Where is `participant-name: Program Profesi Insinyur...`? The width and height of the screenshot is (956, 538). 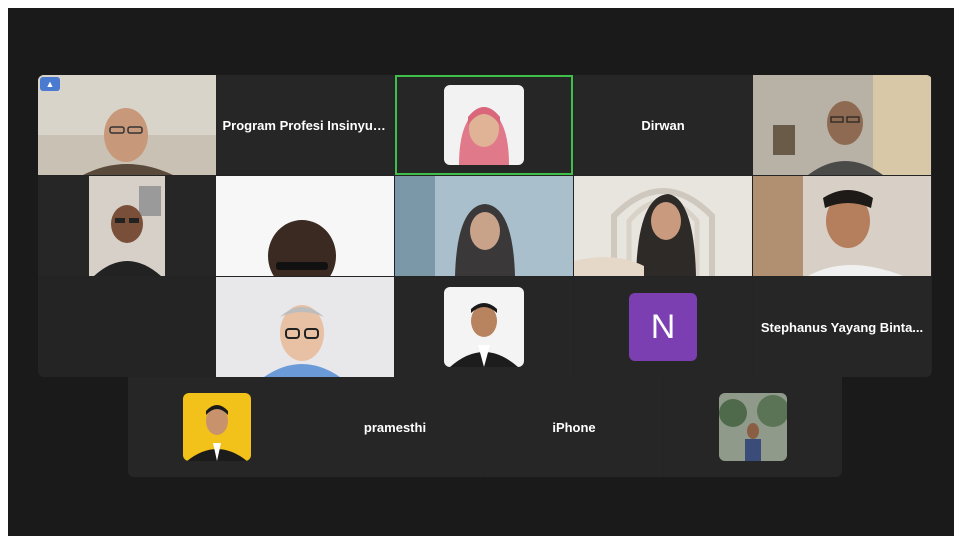 participant-name: Program Profesi Insinyur... is located at coordinates (305, 125).